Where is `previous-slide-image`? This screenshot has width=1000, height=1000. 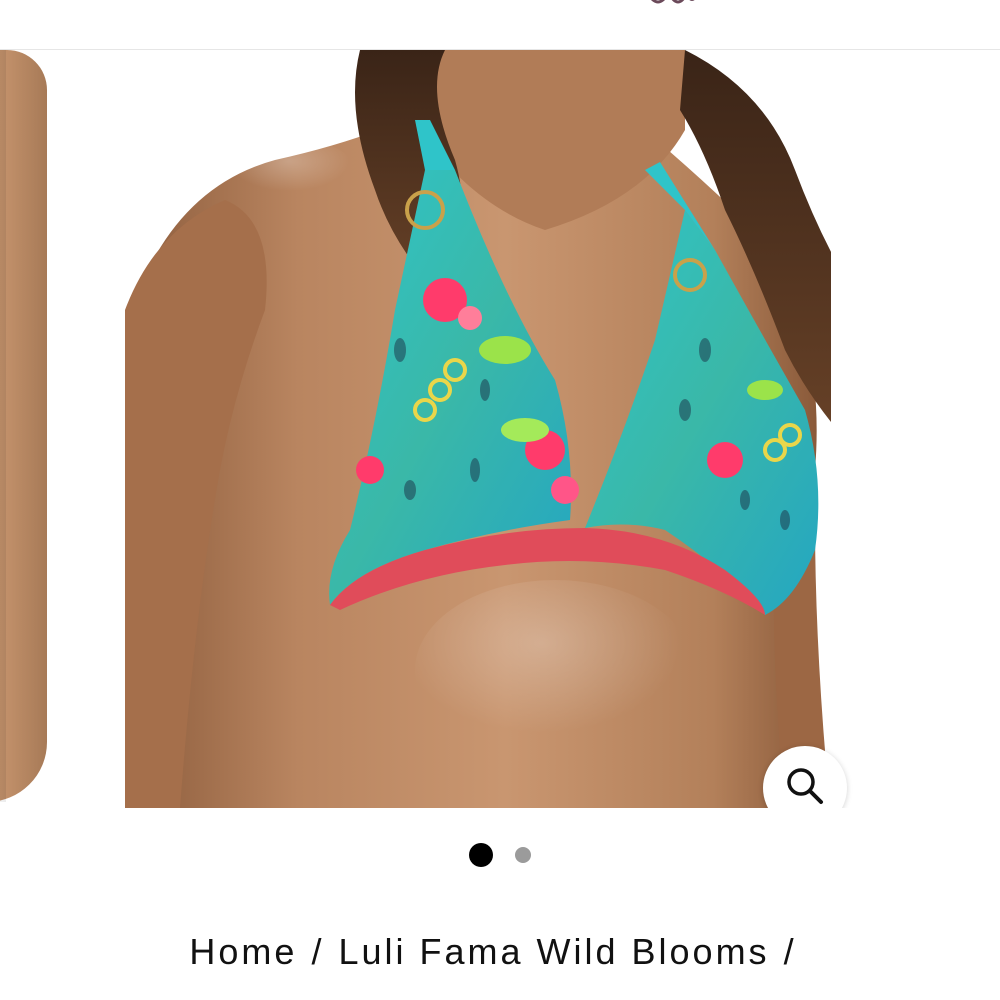
previous-slide-image is located at coordinates (23, 426).